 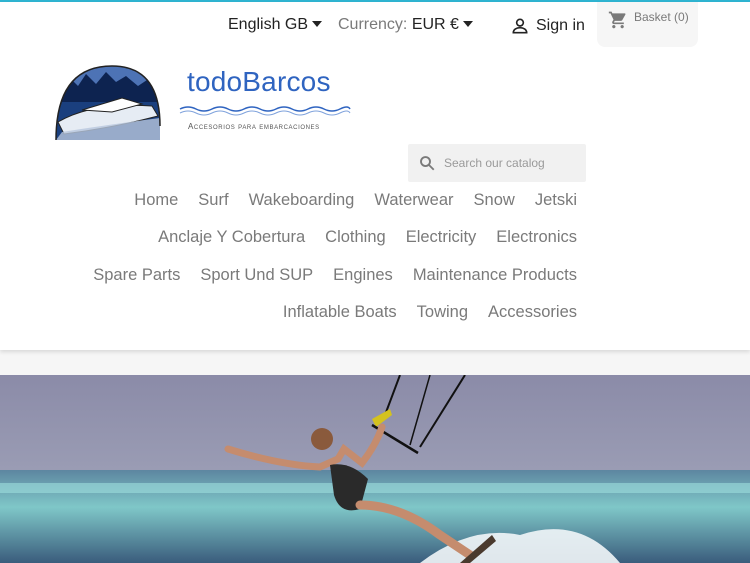 What do you see at coordinates (532, 312) in the screenshot?
I see `menu-item-accessories: Accessories` at bounding box center [532, 312].